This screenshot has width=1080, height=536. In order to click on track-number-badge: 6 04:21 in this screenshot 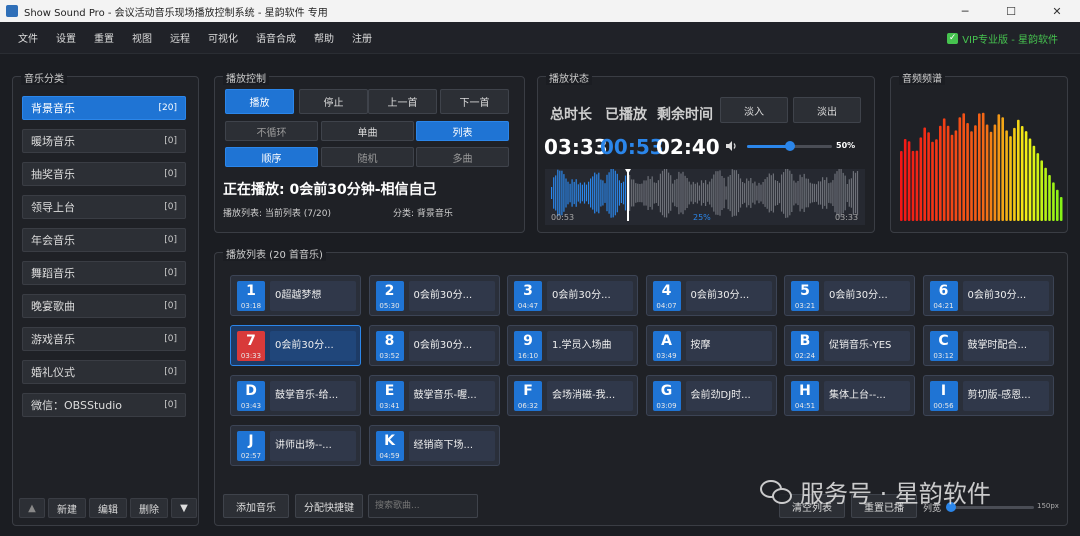, I will do `click(943, 296)`.